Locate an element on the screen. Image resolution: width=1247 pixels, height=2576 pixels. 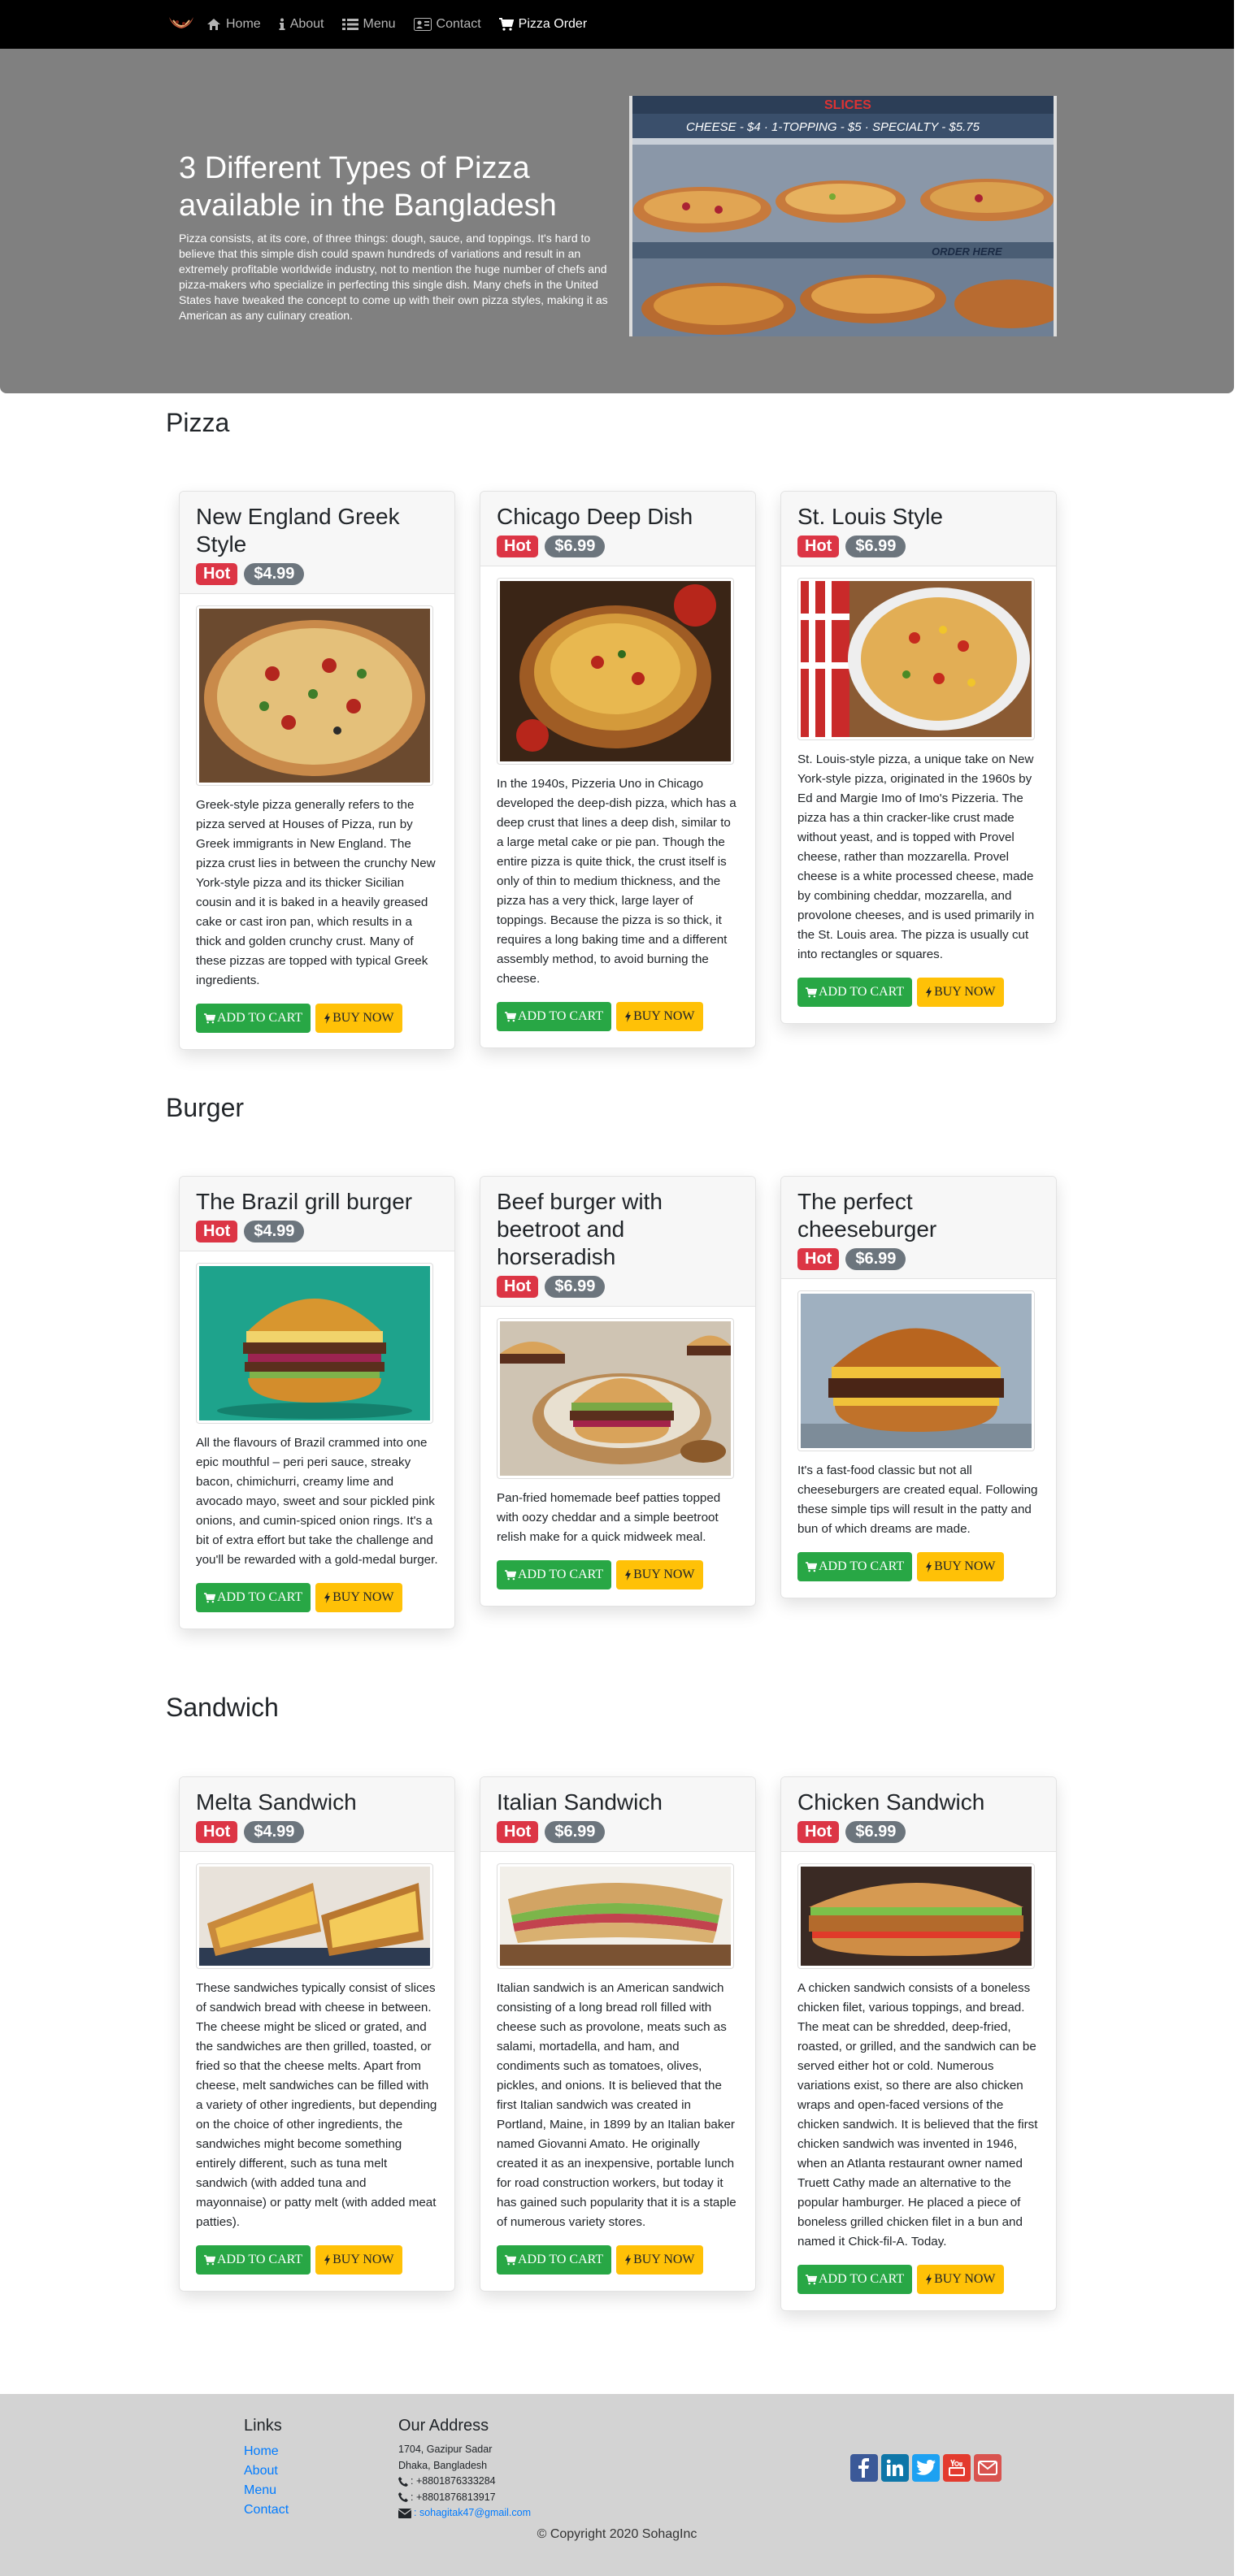
footer-link-about: About is located at coordinates (266, 2471).